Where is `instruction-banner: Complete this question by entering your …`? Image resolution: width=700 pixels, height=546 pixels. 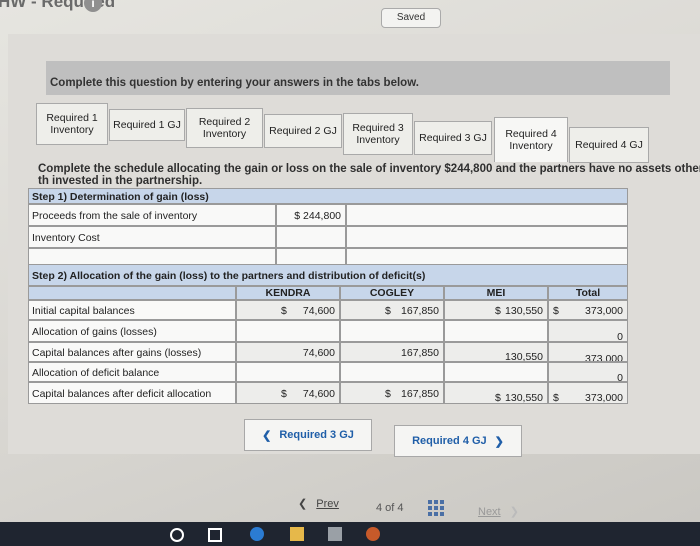 instruction-banner: Complete this question by entering your … is located at coordinates (358, 78).